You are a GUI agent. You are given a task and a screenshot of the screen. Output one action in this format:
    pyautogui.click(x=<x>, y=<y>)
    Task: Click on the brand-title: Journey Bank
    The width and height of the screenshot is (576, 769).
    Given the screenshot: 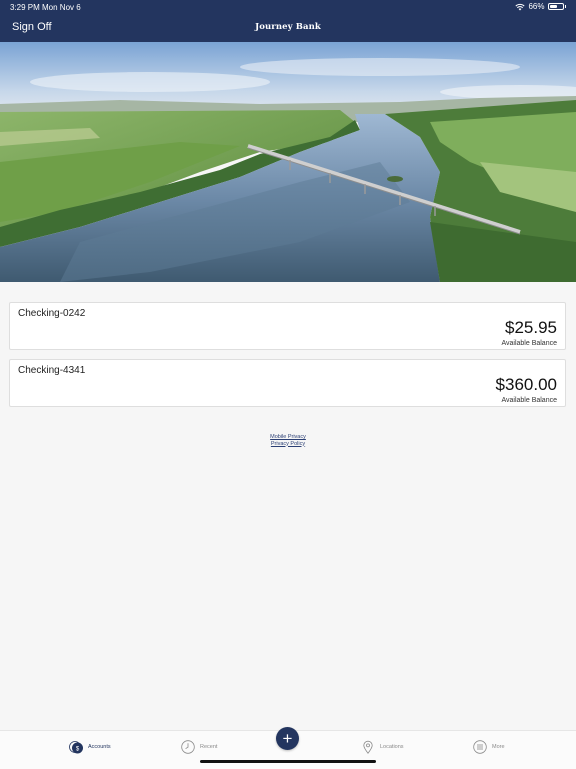 What is the action you would take?
    pyautogui.click(x=288, y=27)
    